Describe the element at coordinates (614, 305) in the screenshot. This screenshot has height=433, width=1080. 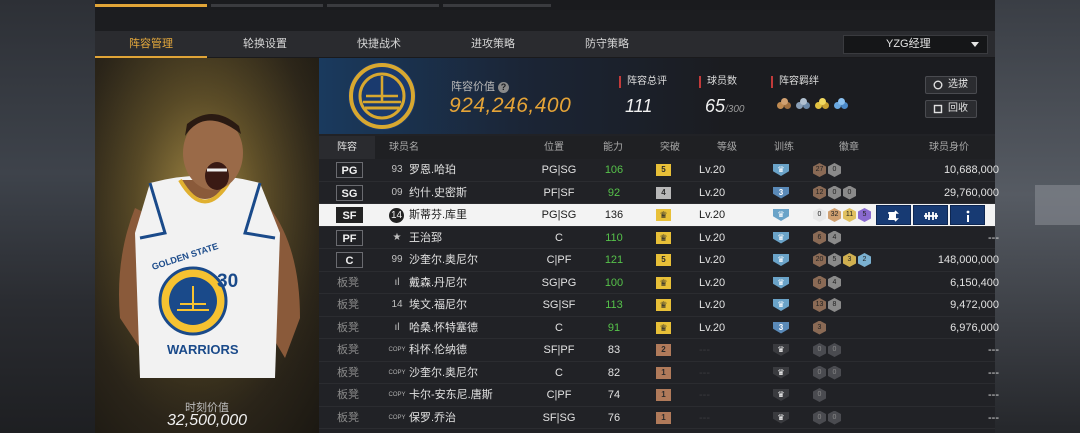
I see `player-ability: 113` at that location.